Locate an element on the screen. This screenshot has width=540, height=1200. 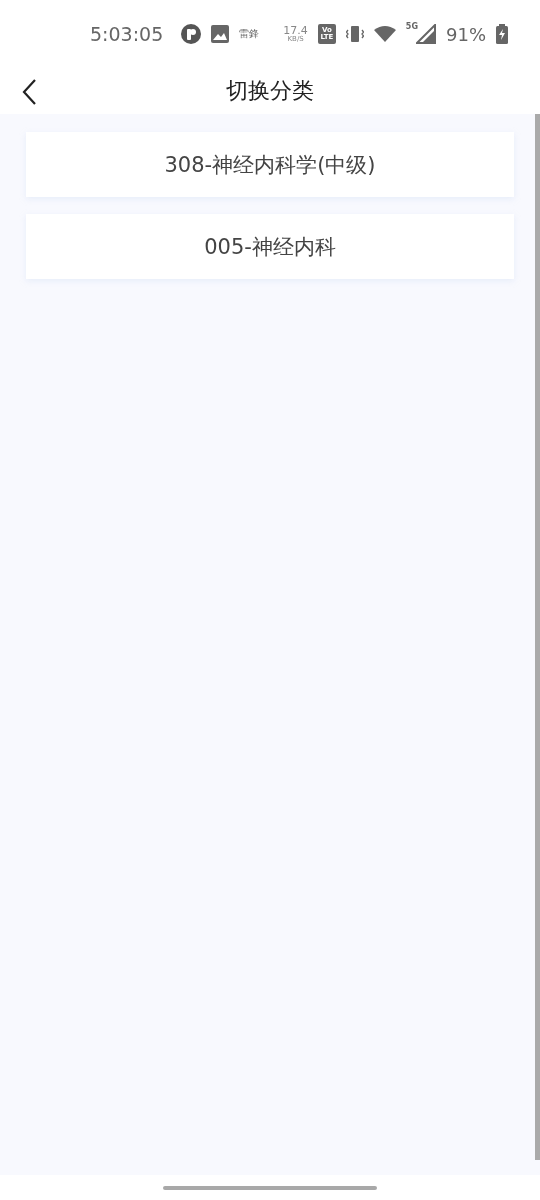
wifi-icon is located at coordinates (384, 34).